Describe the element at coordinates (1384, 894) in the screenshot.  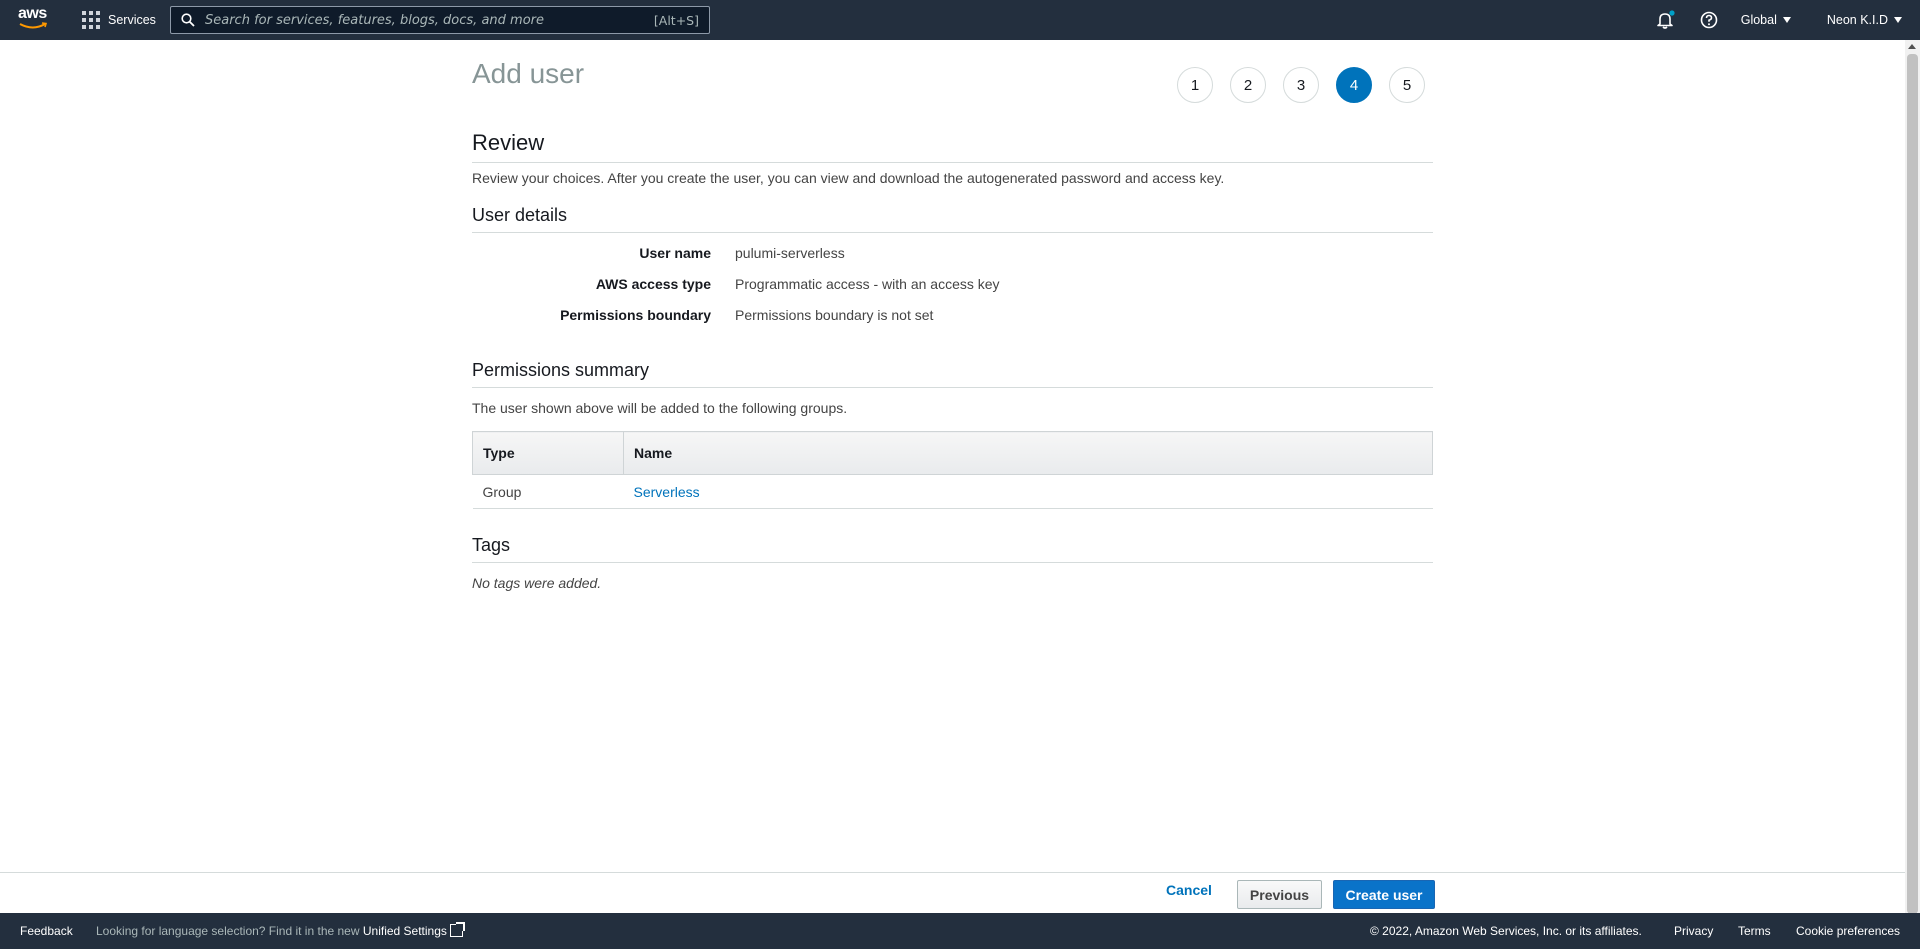
I see `create-user-button: Create user` at that location.